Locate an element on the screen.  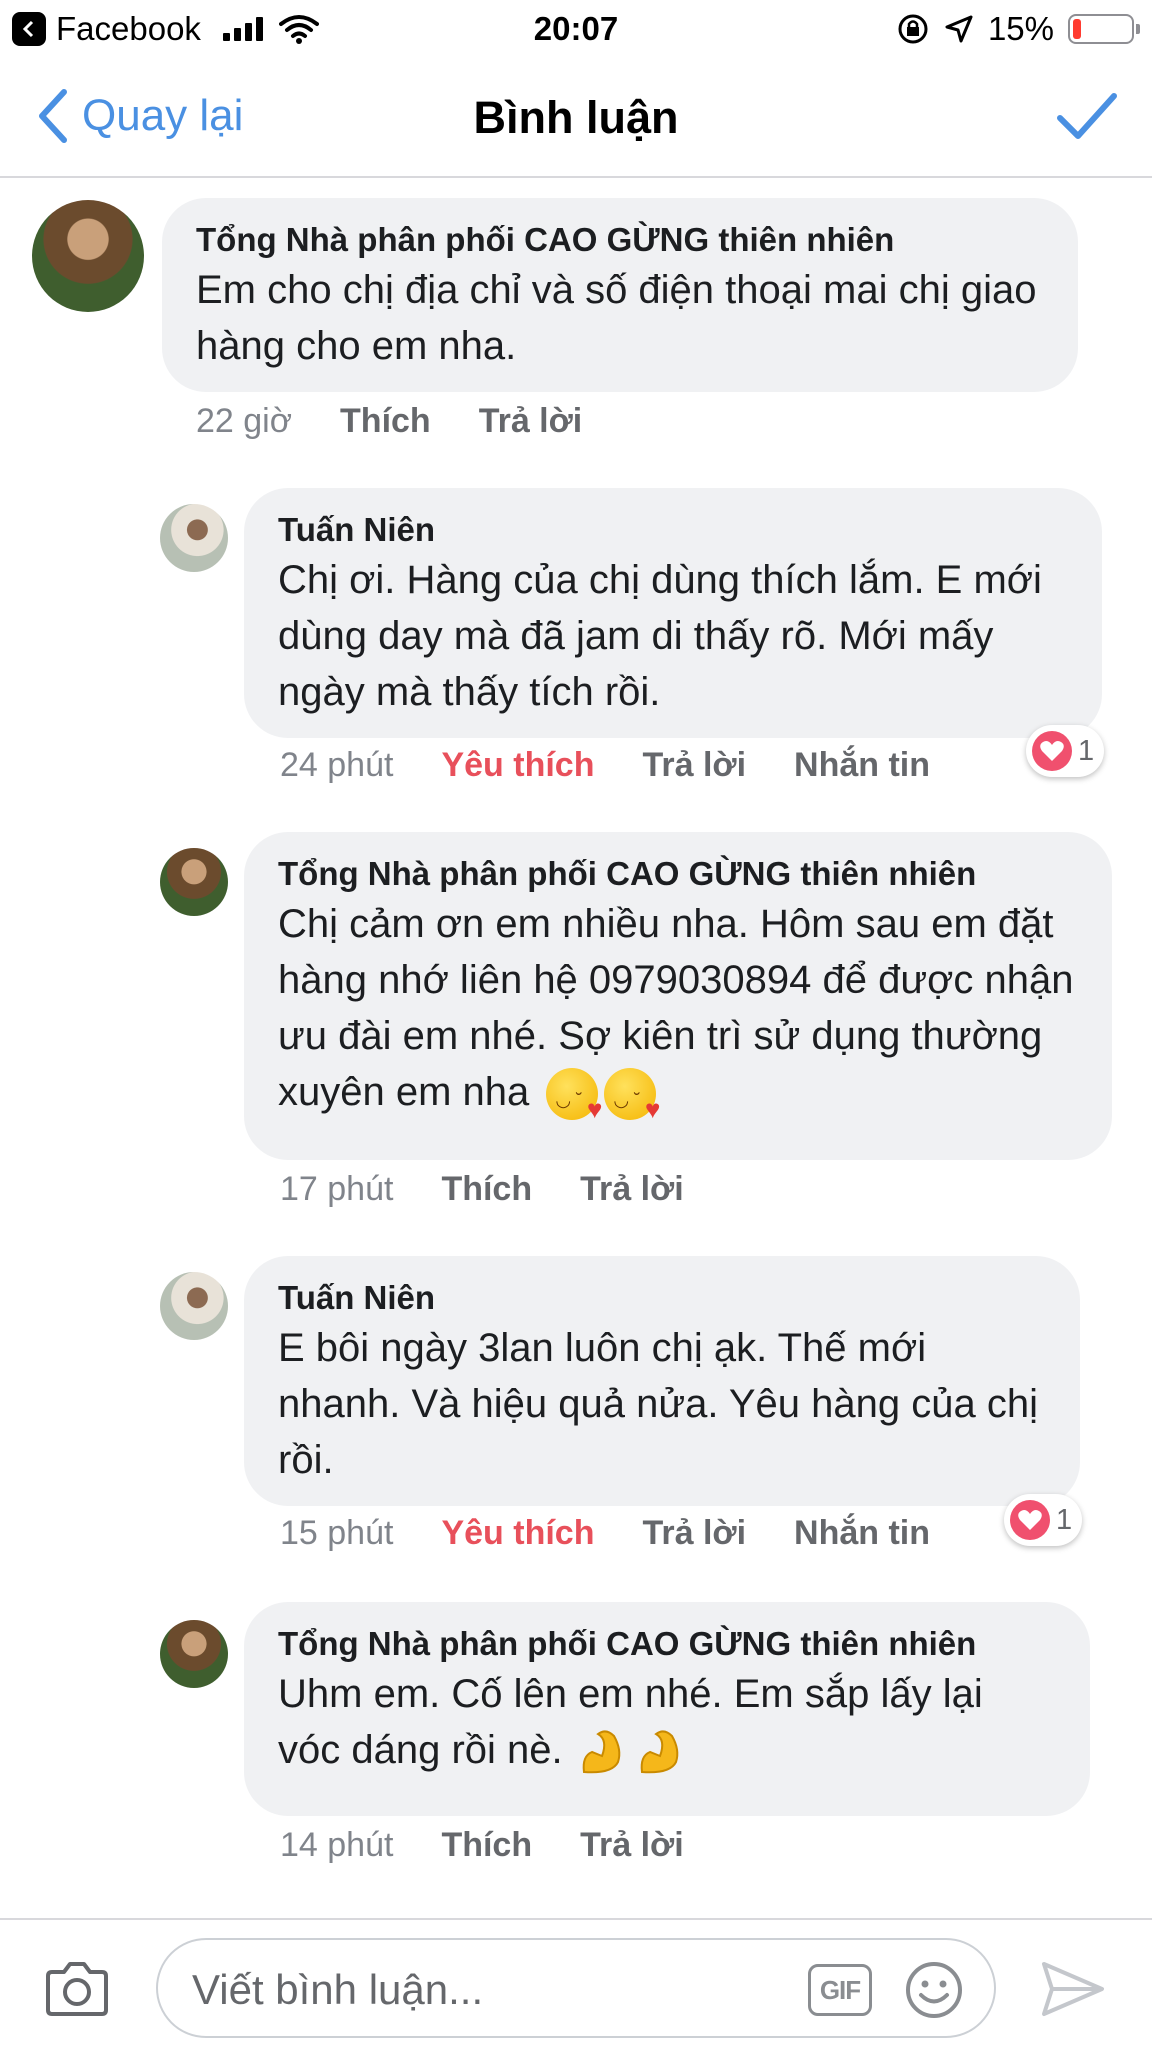
page-title: Bình luận is located at coordinates (576, 117).